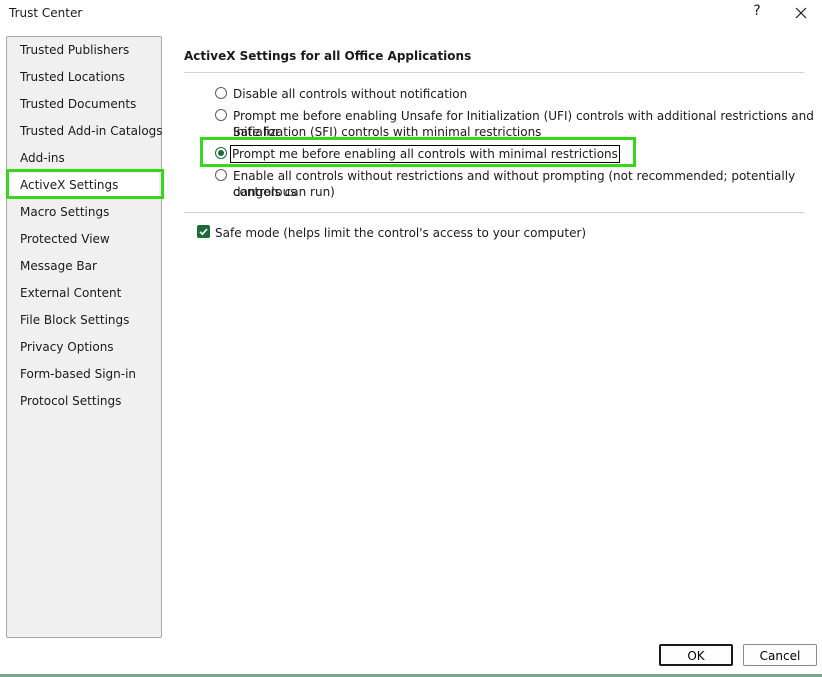 Image resolution: width=822 pixels, height=677 pixels. What do you see at coordinates (84, 401) in the screenshot?
I see `sidebar-item-protocol-settings: Protocol Settings` at bounding box center [84, 401].